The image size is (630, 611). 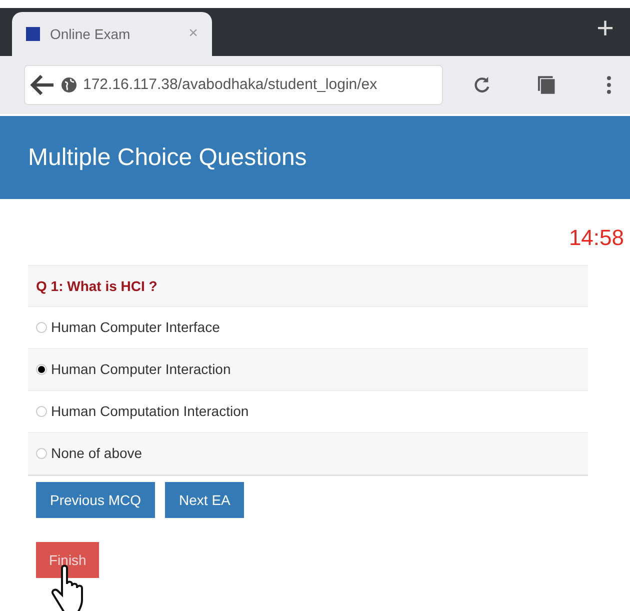 What do you see at coordinates (96, 500) in the screenshot?
I see `nav-button: Previous MCQ` at bounding box center [96, 500].